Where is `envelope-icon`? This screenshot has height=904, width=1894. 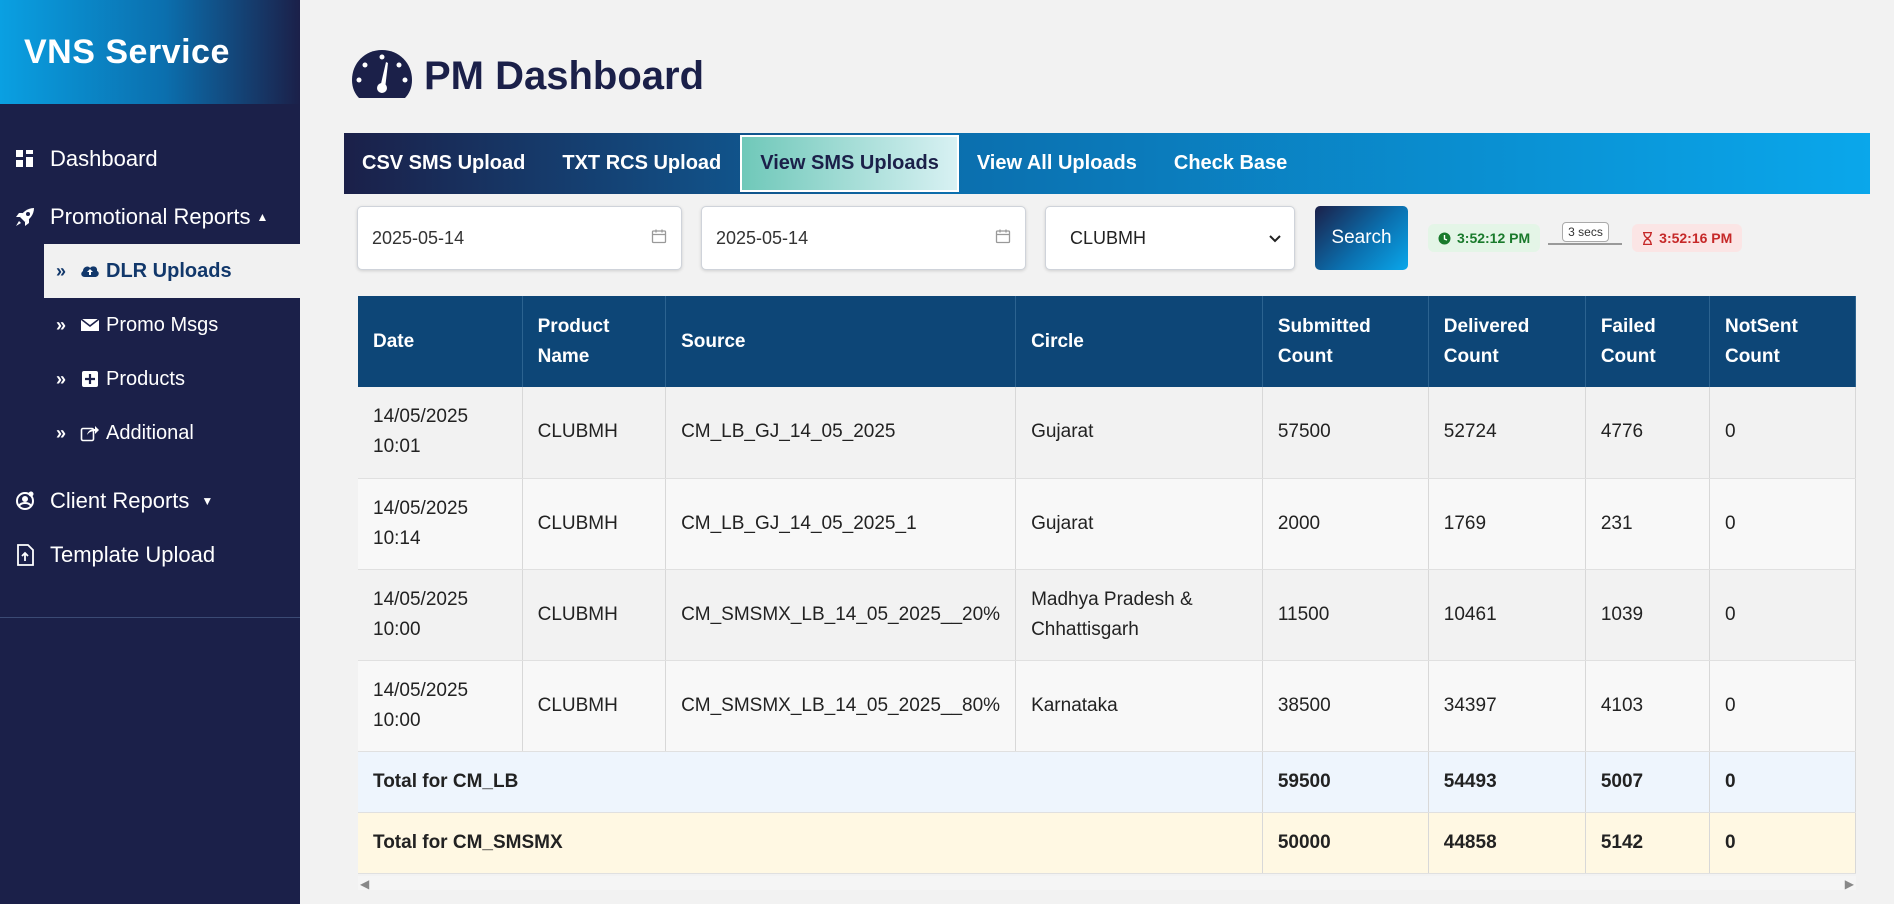
envelope-icon is located at coordinates (90, 325).